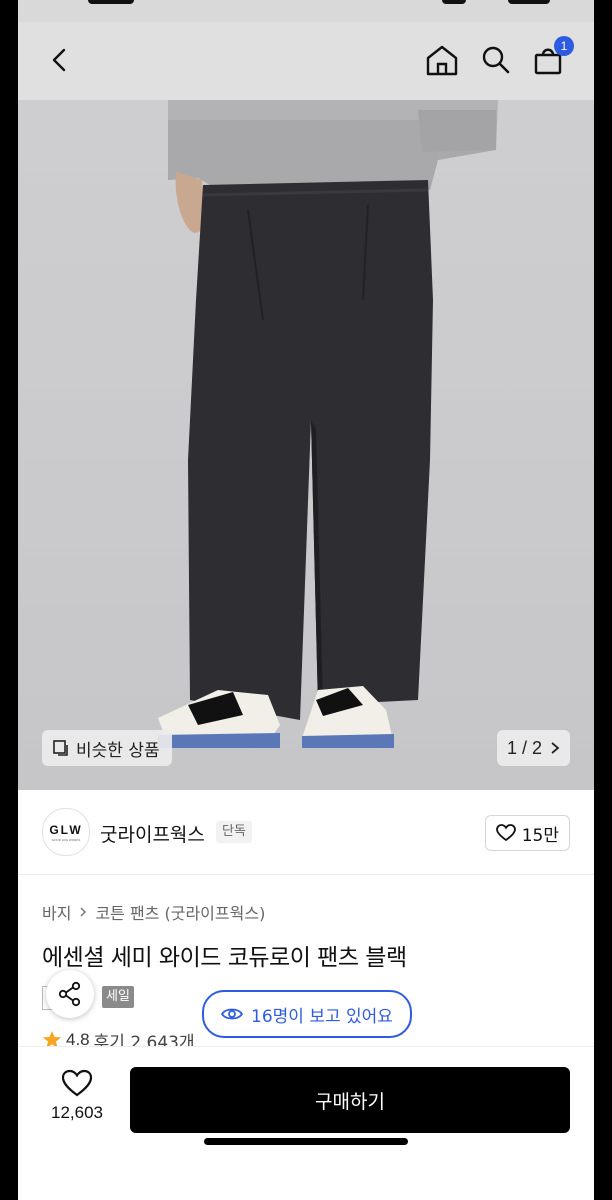 The image size is (612, 1200). Describe the element at coordinates (350, 1100) in the screenshot. I see `buy-button: 구매하기` at that location.